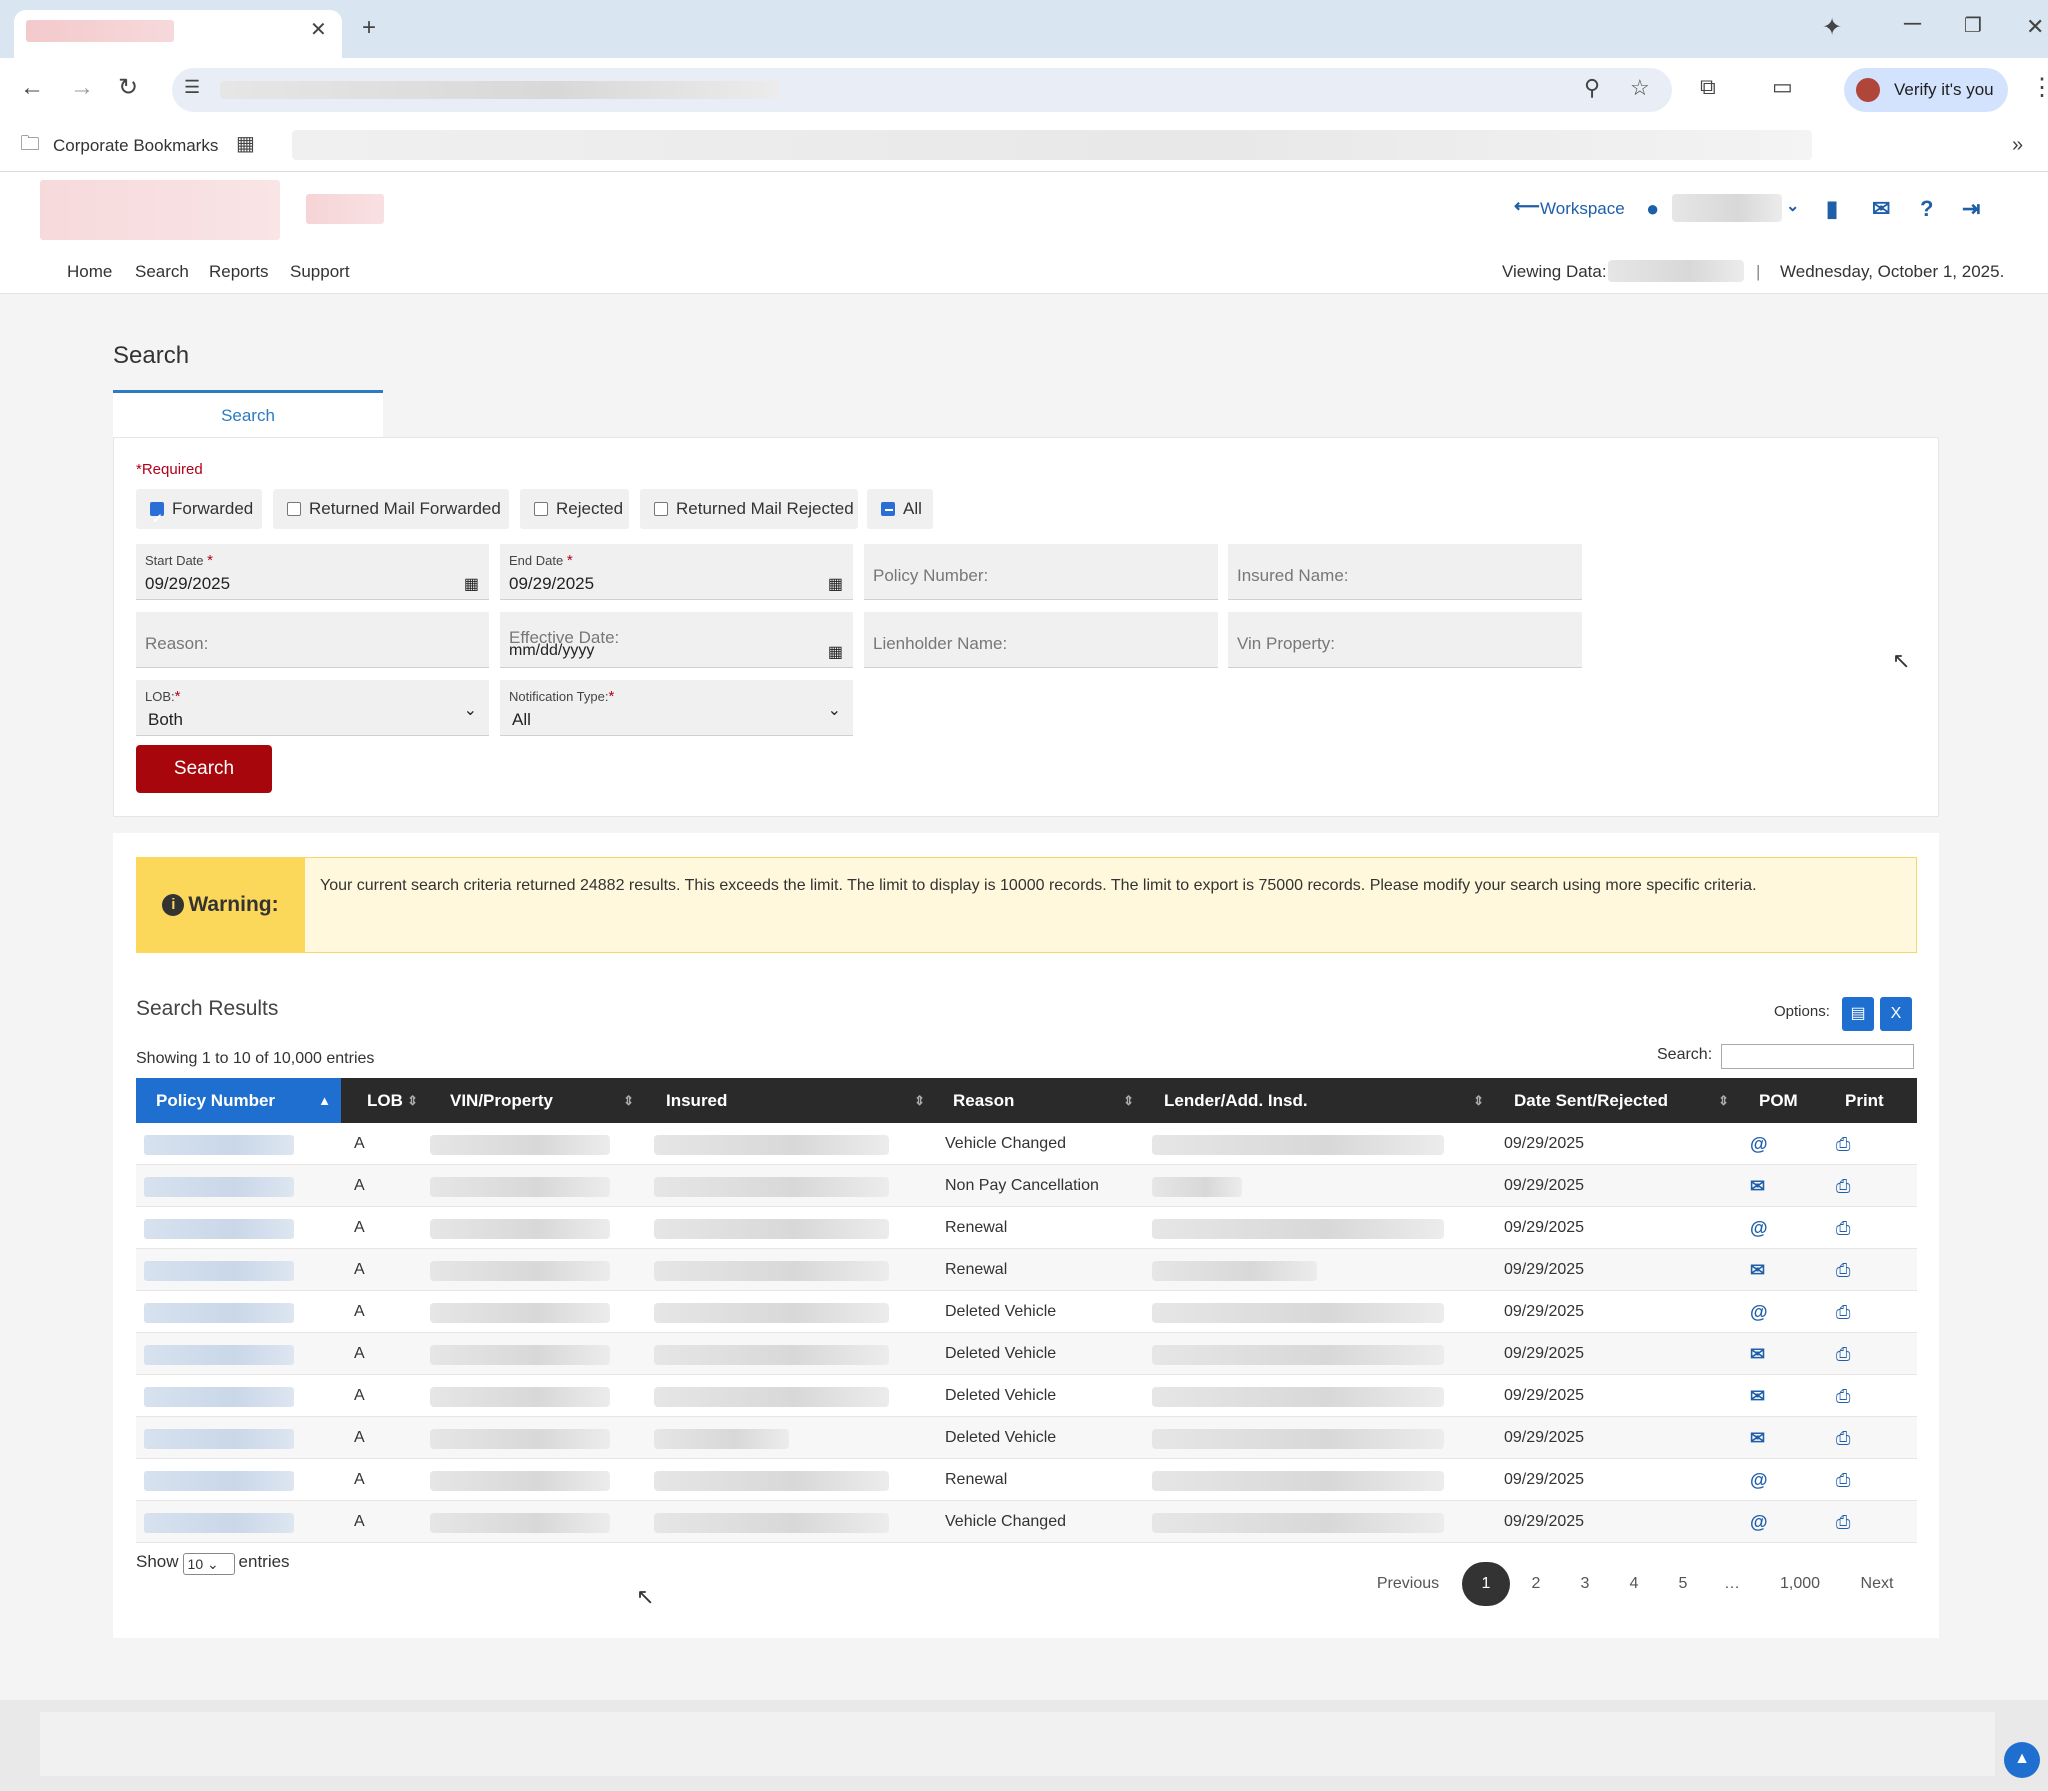  Describe the element at coordinates (2035, 27) in the screenshot. I see `close-window-icon: ✕` at that location.